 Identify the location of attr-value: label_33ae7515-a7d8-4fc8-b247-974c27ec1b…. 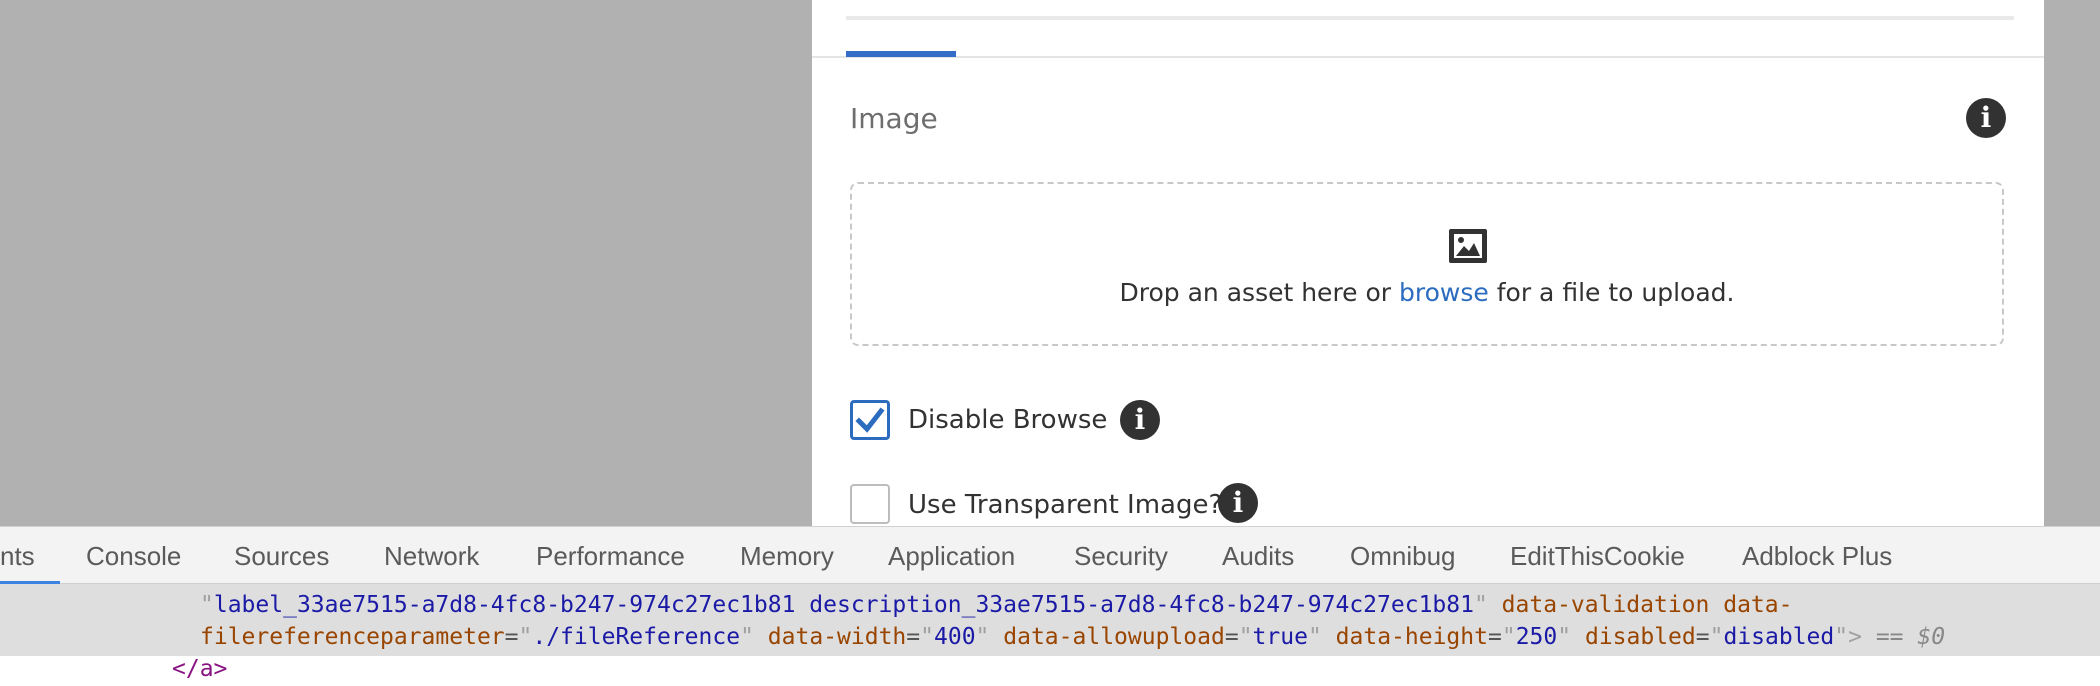
(843, 605).